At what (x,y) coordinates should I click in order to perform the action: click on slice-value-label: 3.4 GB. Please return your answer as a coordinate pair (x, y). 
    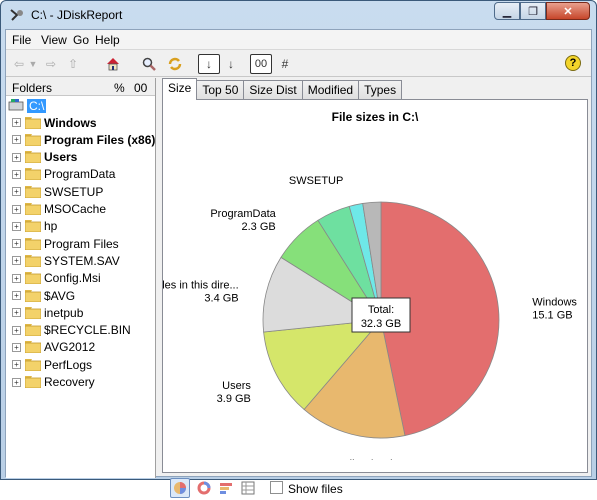
    Looking at the image, I should click on (221, 298).